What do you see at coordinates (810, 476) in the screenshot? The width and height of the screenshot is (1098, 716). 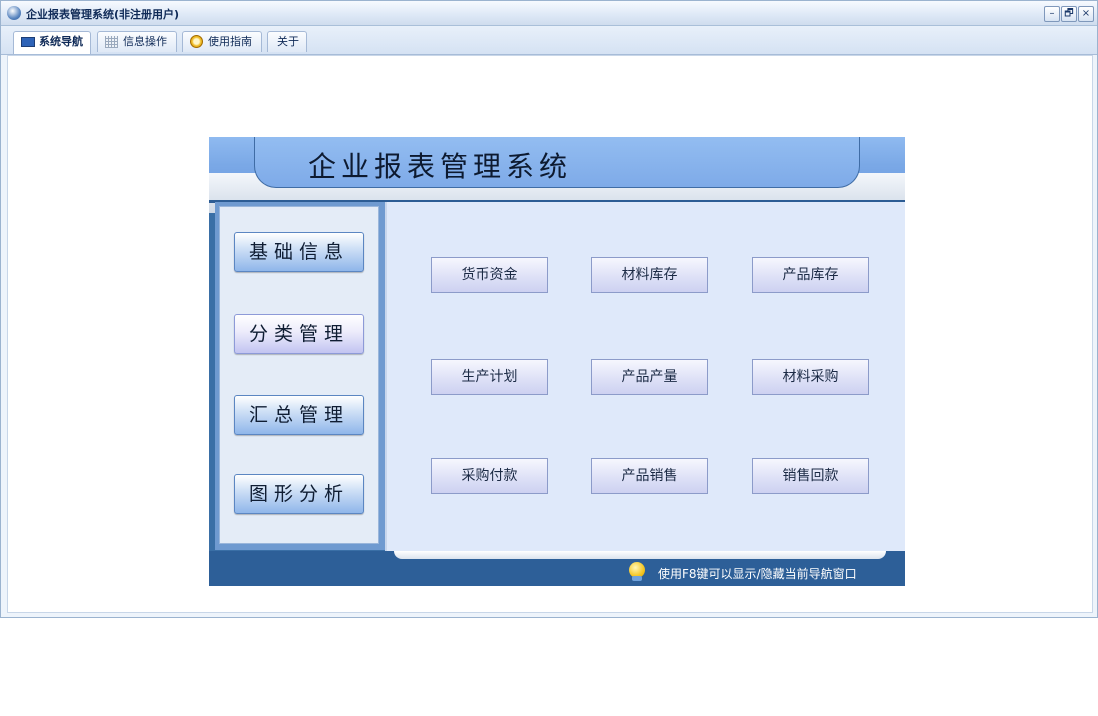 I see `function-sales-receipt-button: 销售回款` at bounding box center [810, 476].